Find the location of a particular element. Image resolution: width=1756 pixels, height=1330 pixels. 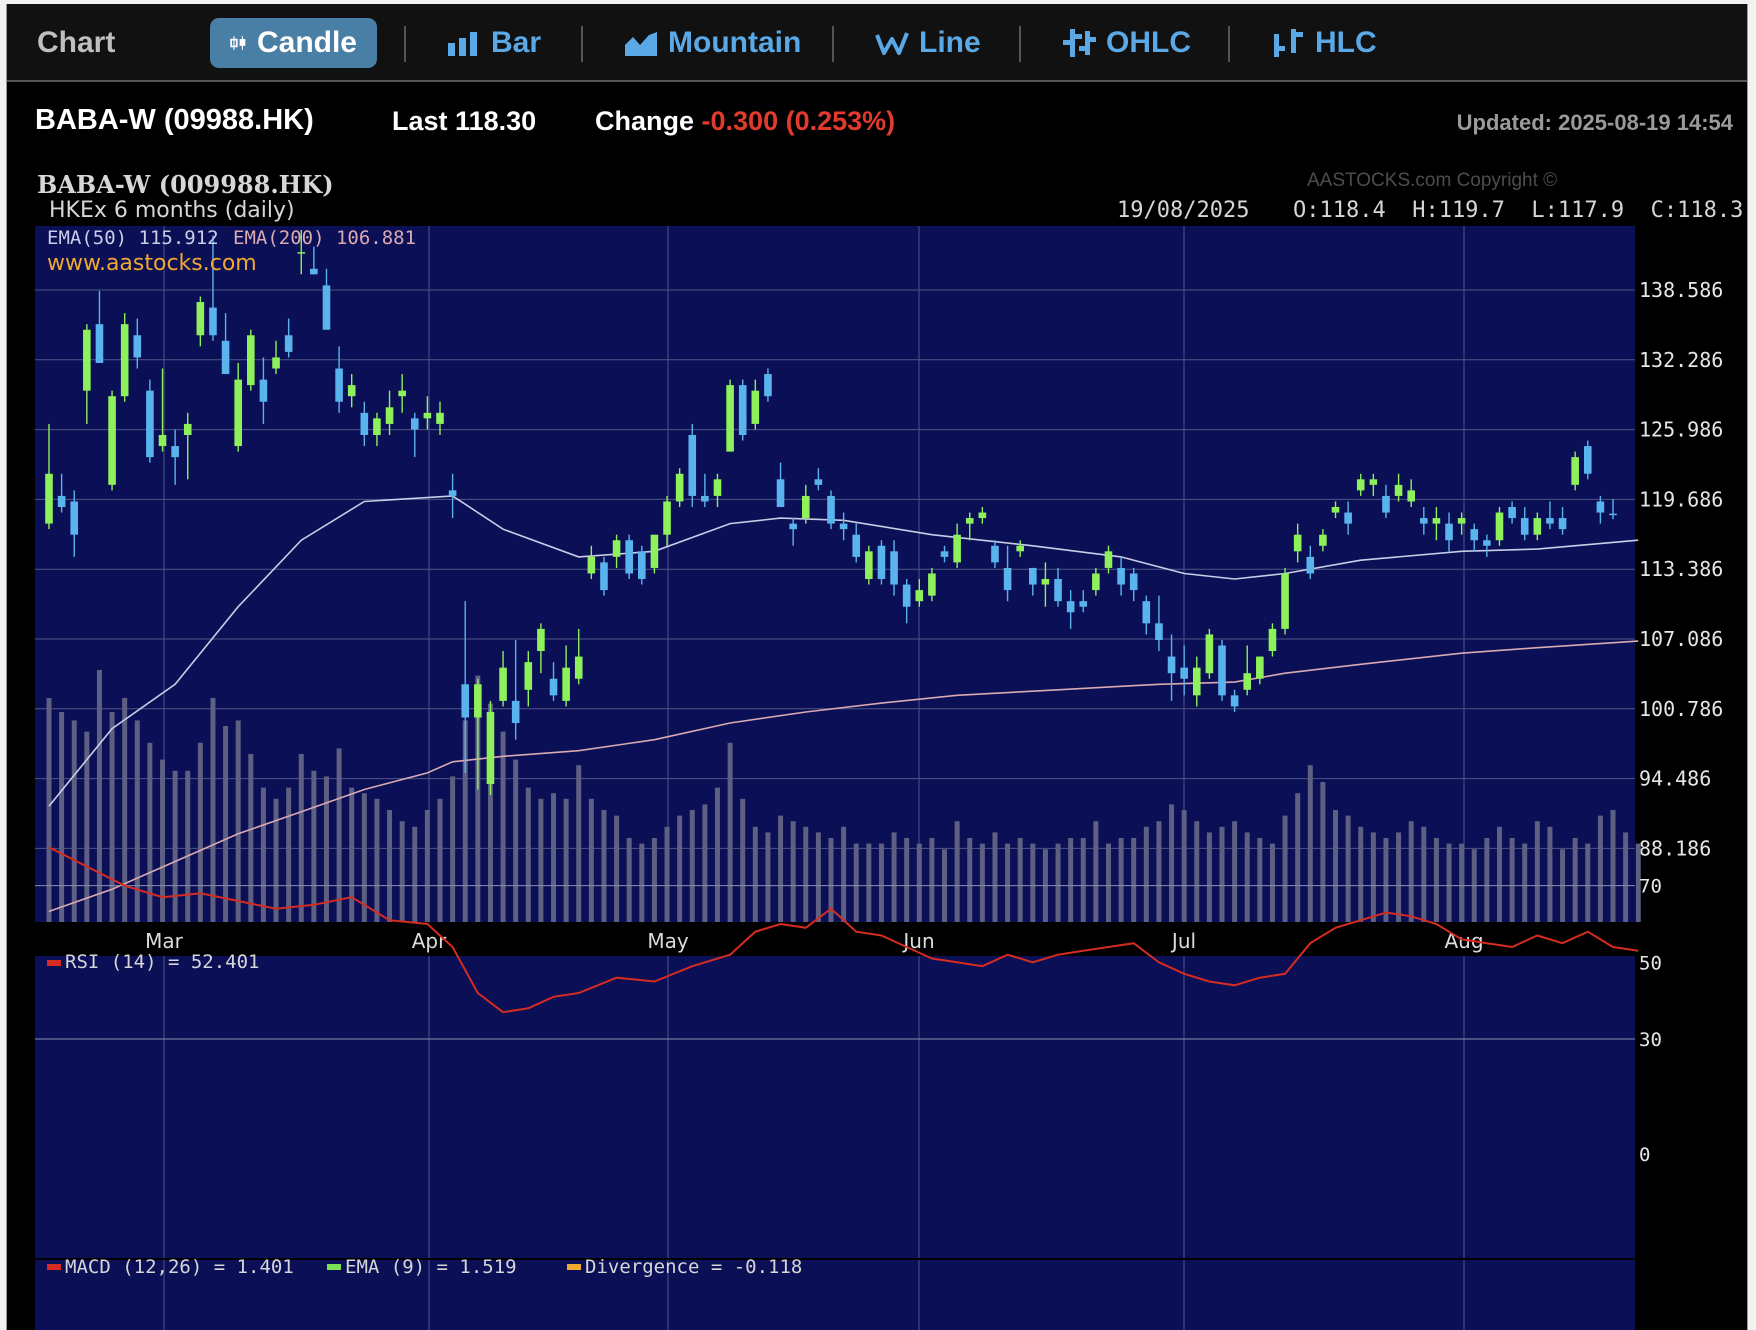

month-label: Apr is located at coordinates (429, 941).